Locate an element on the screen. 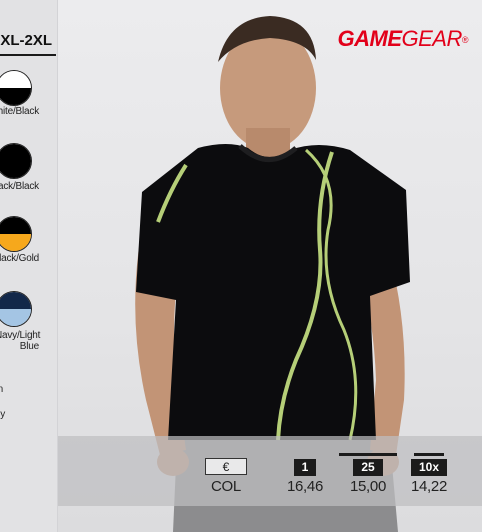  partial-label: n is located at coordinates (1, 389).